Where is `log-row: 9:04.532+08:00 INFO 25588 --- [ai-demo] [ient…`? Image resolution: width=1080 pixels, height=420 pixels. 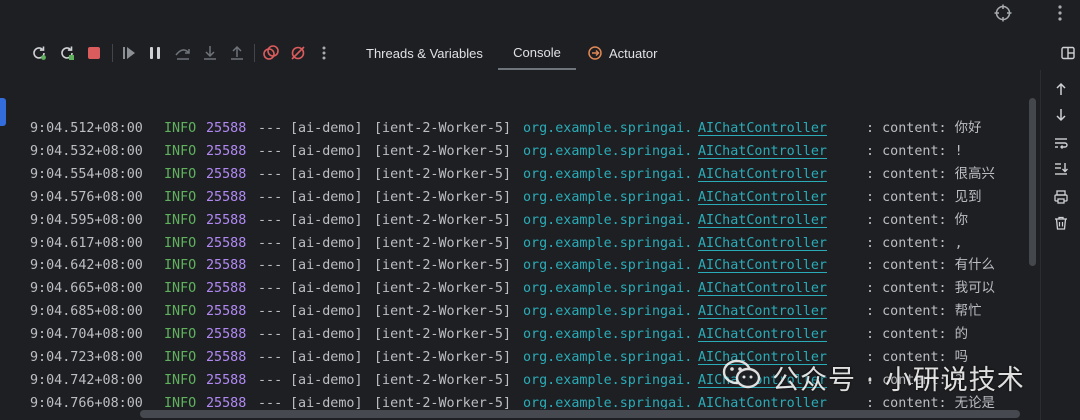 log-row: 9:04.532+08:00 INFO 25588 --- [ai-demo] [ient… is located at coordinates (523, 151).